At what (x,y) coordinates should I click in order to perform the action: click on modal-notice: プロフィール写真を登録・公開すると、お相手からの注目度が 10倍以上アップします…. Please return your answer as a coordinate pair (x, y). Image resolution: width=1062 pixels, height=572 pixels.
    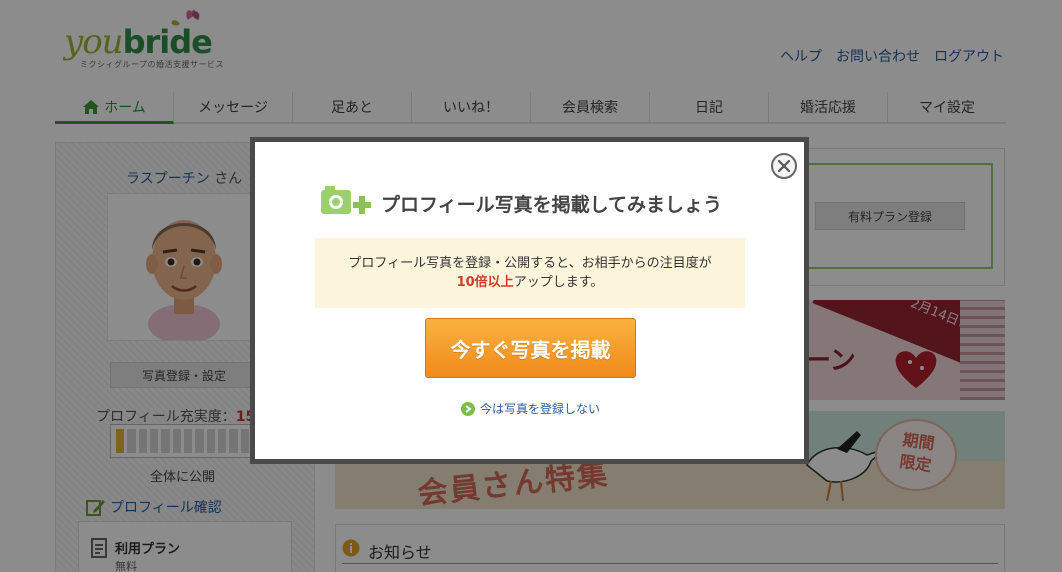
    Looking at the image, I should click on (530, 273).